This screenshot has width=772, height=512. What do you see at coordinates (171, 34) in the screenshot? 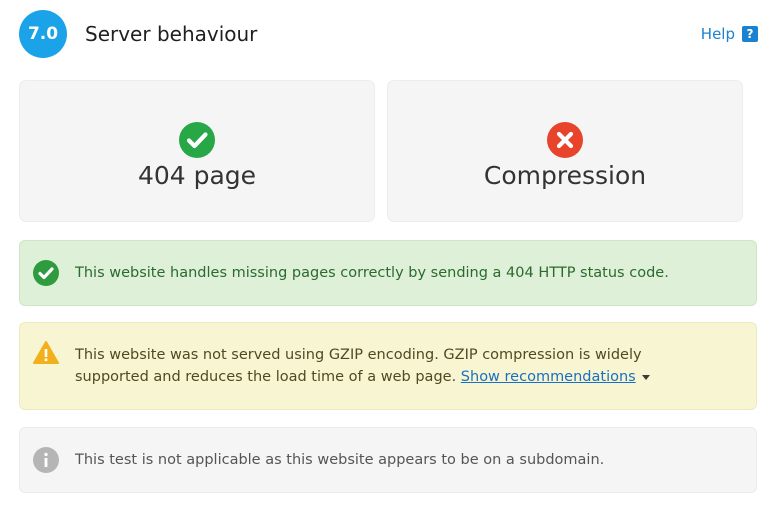
I see `section-title: Server behaviour` at bounding box center [171, 34].